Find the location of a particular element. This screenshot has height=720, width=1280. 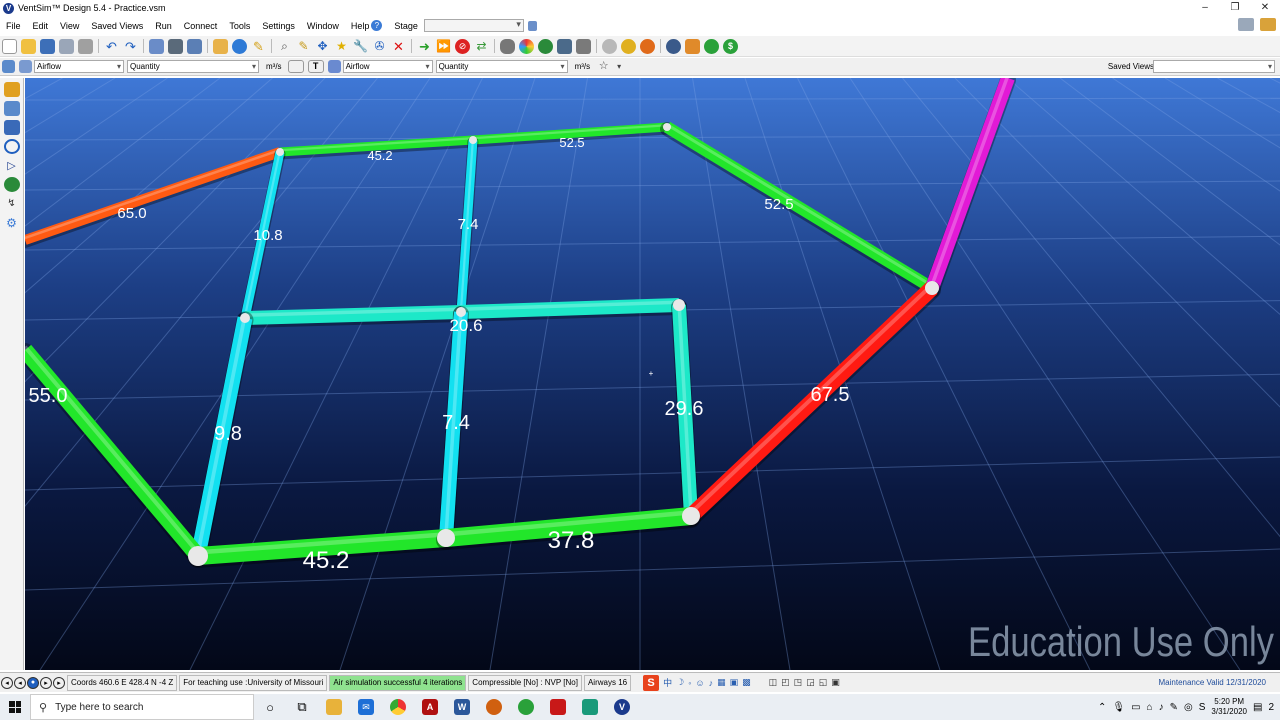

ime-grid-icon: ▩ is located at coordinates (746, 682).